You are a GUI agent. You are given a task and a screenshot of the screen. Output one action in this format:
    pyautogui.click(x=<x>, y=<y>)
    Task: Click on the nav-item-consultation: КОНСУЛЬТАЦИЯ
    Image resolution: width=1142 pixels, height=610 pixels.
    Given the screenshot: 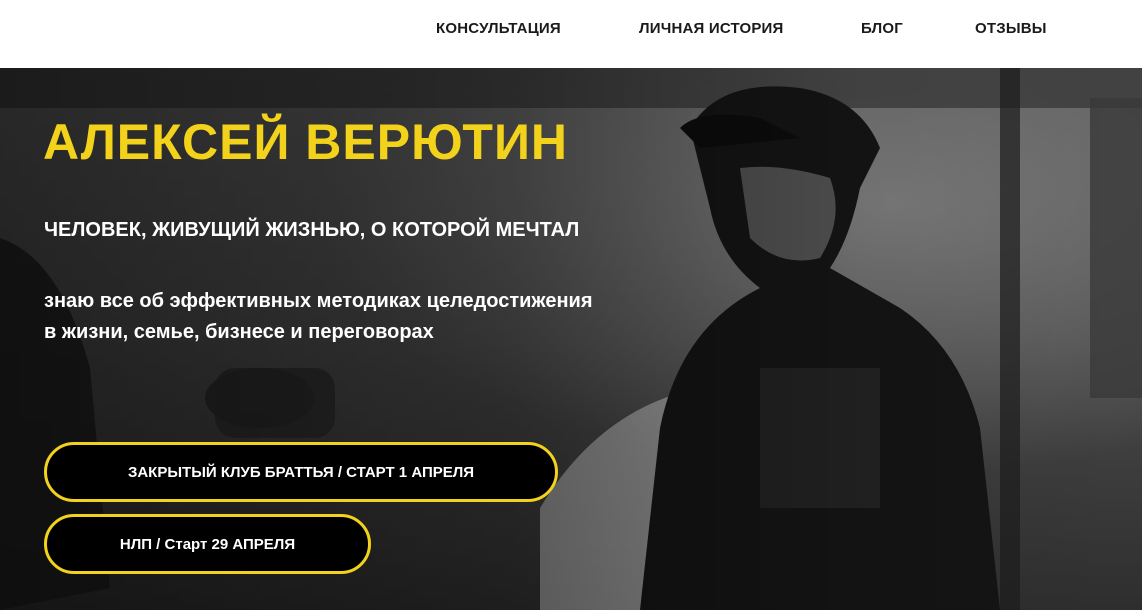 What is the action you would take?
    pyautogui.click(x=498, y=28)
    